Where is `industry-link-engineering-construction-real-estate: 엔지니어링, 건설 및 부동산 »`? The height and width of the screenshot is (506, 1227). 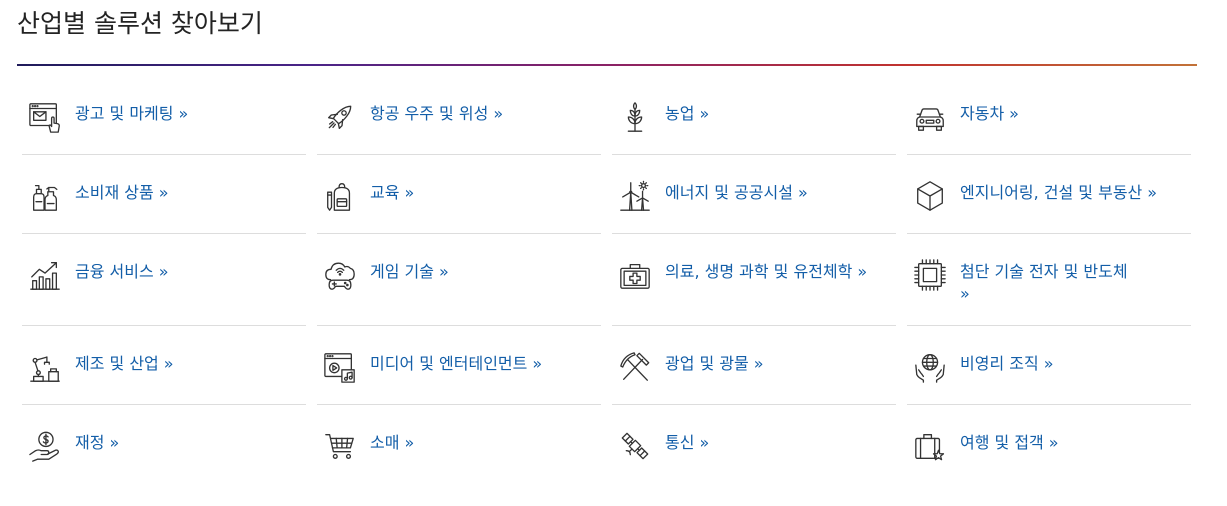
industry-link-engineering-construction-real-estate: 엔지니어링, 건설 및 부동산 » is located at coordinates (1058, 193).